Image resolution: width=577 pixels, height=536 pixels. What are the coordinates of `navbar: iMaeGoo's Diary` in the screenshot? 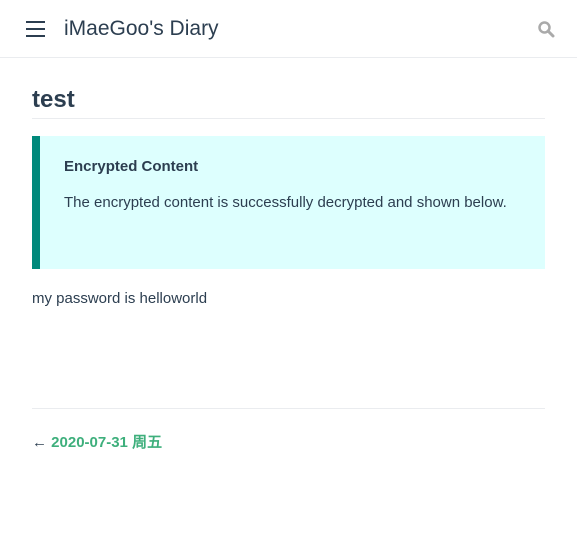 It's located at (288, 29).